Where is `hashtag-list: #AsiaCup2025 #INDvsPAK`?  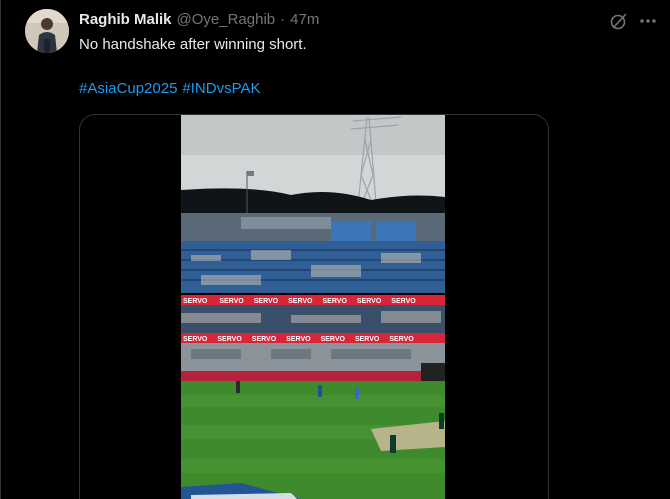
hashtag-list: #AsiaCup2025 #INDvsPAK is located at coordinates (170, 89).